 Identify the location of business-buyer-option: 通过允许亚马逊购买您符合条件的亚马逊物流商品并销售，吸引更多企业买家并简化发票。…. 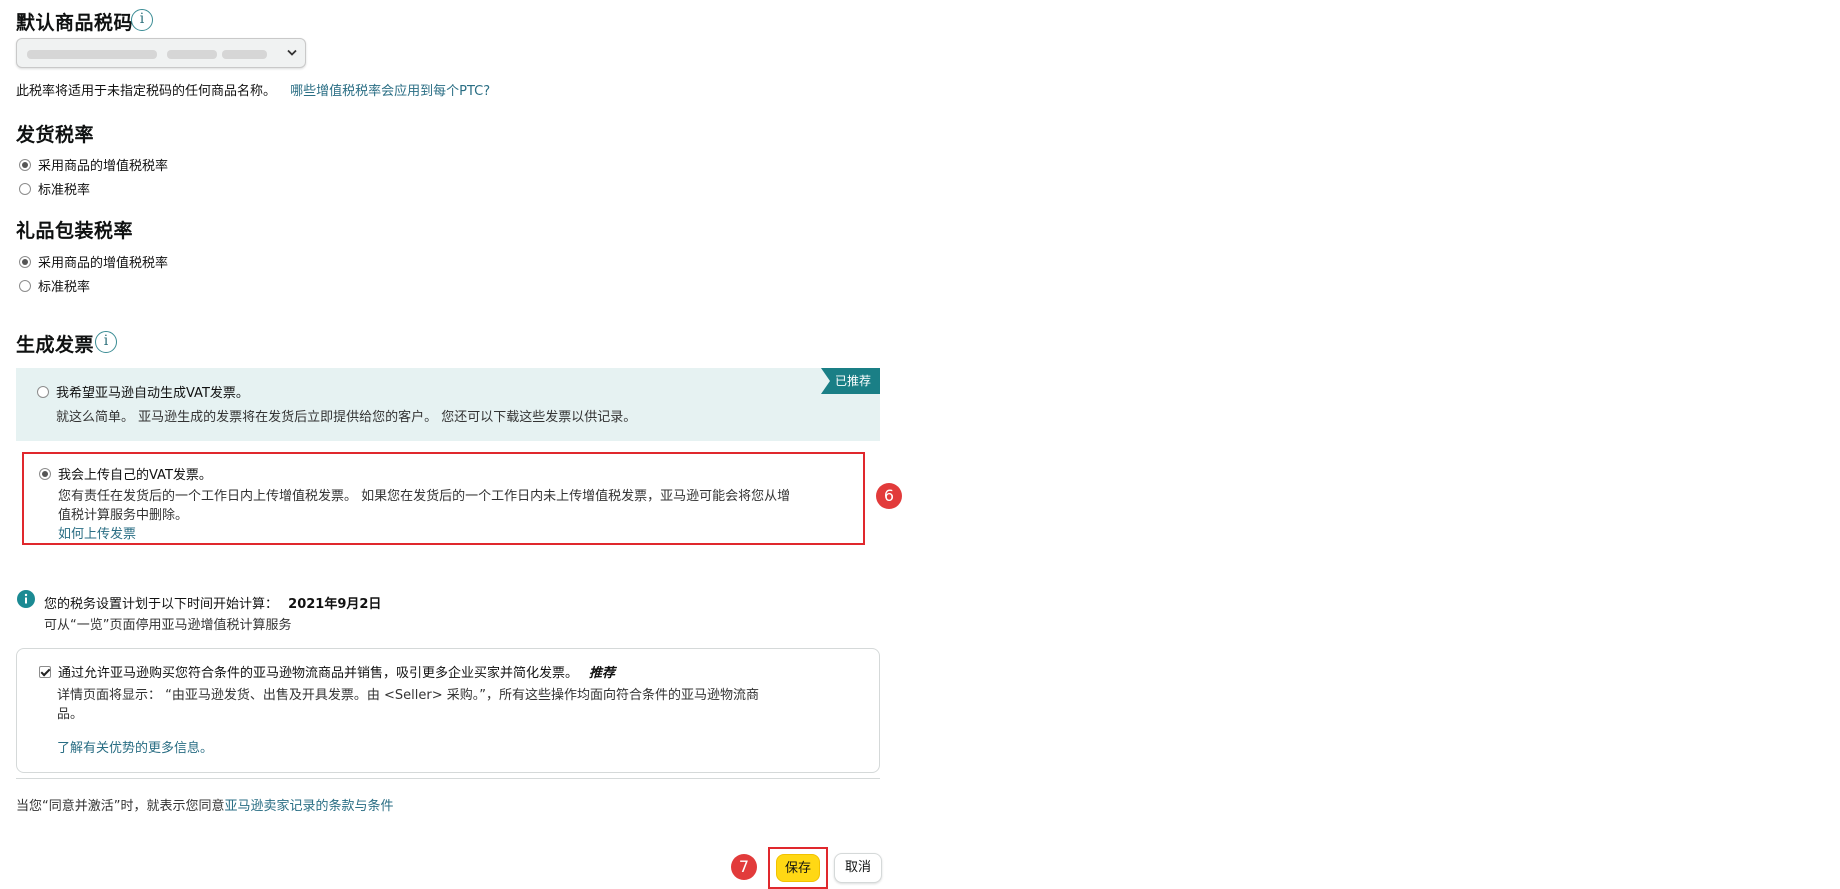
(327, 671).